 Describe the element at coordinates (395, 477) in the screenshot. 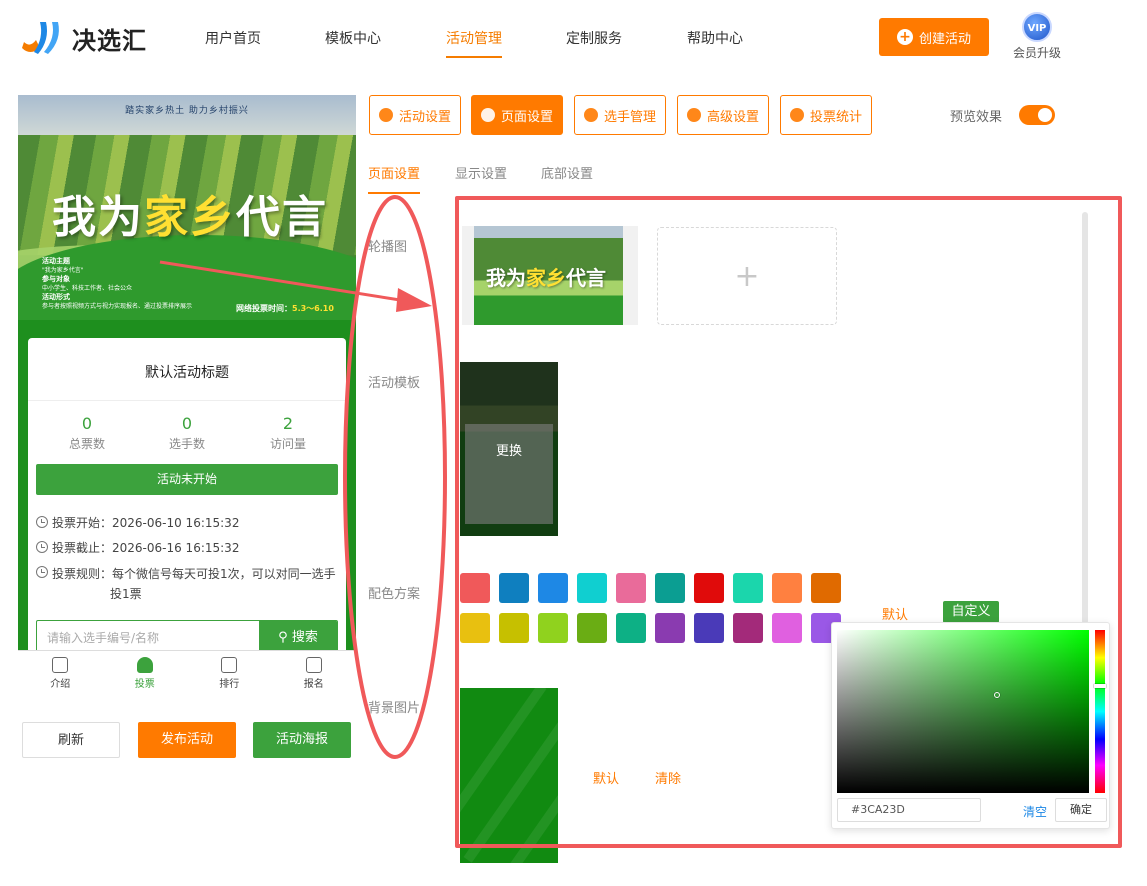

I see `annotation-ellipse` at that location.